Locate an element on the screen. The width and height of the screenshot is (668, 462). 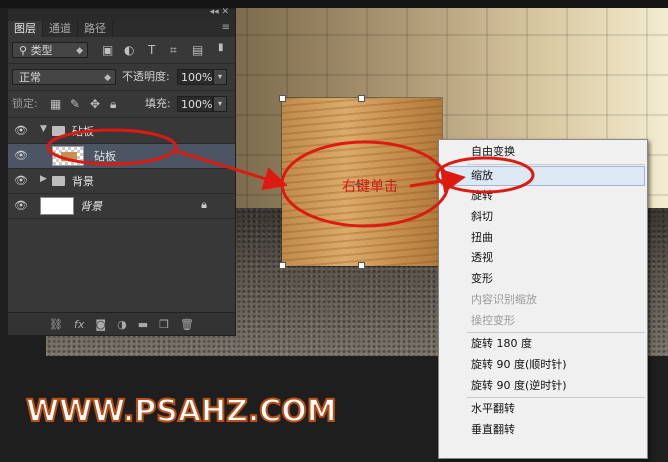
arrow-to-canvas is located at coordinates (231, 170).